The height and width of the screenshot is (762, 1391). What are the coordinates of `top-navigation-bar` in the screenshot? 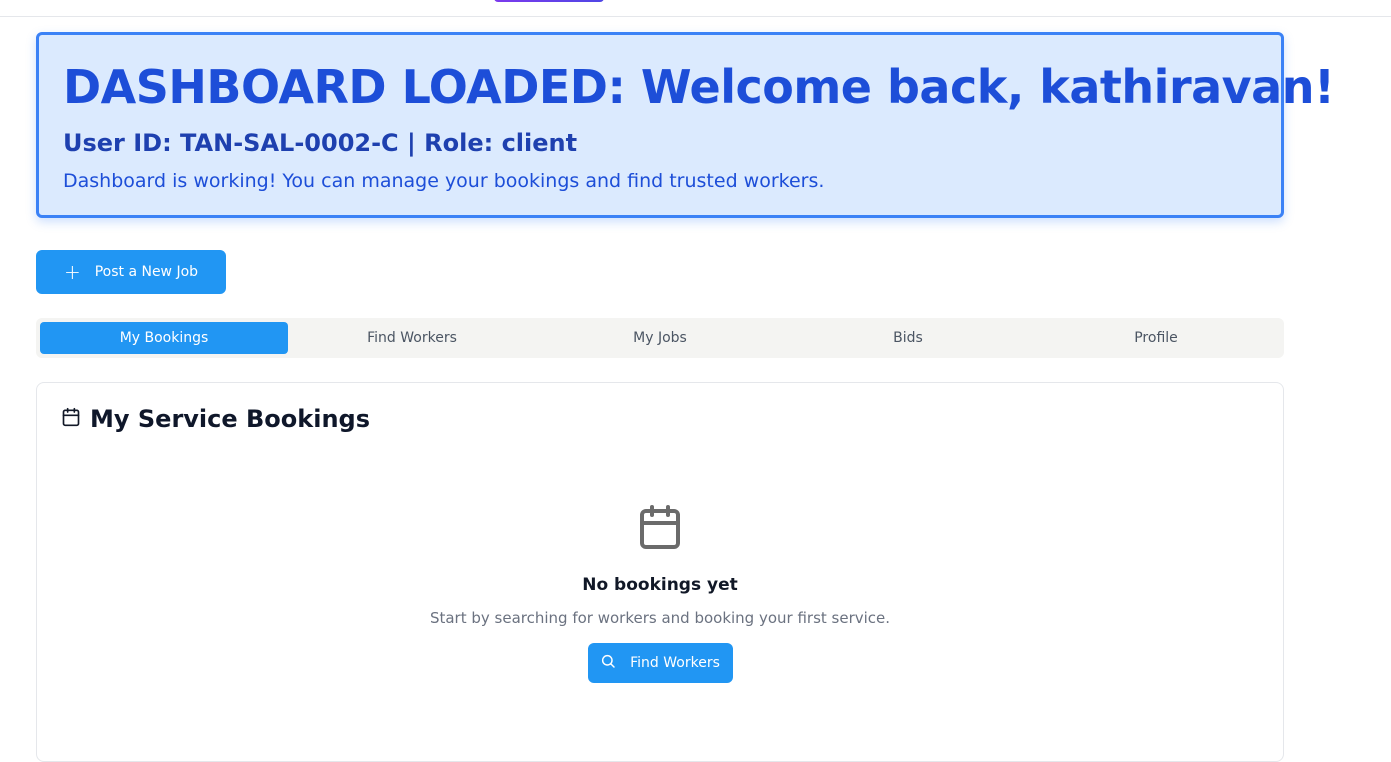 It's located at (695, 8).